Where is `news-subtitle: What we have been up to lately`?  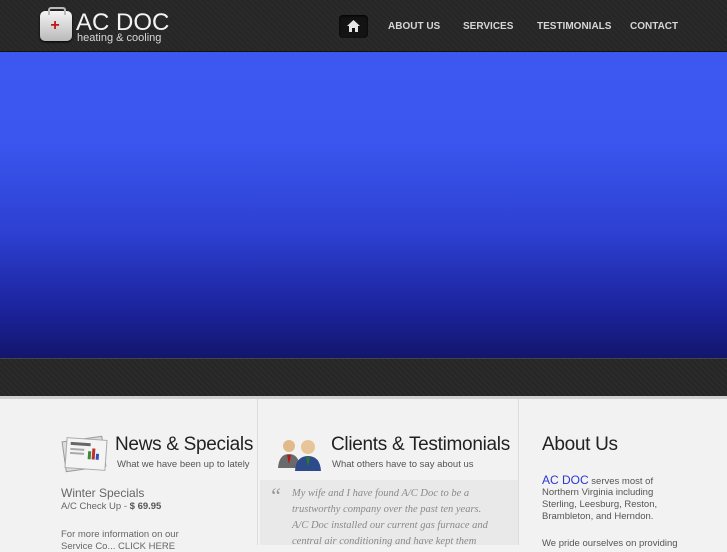 news-subtitle: What we have been up to lately is located at coordinates (183, 464).